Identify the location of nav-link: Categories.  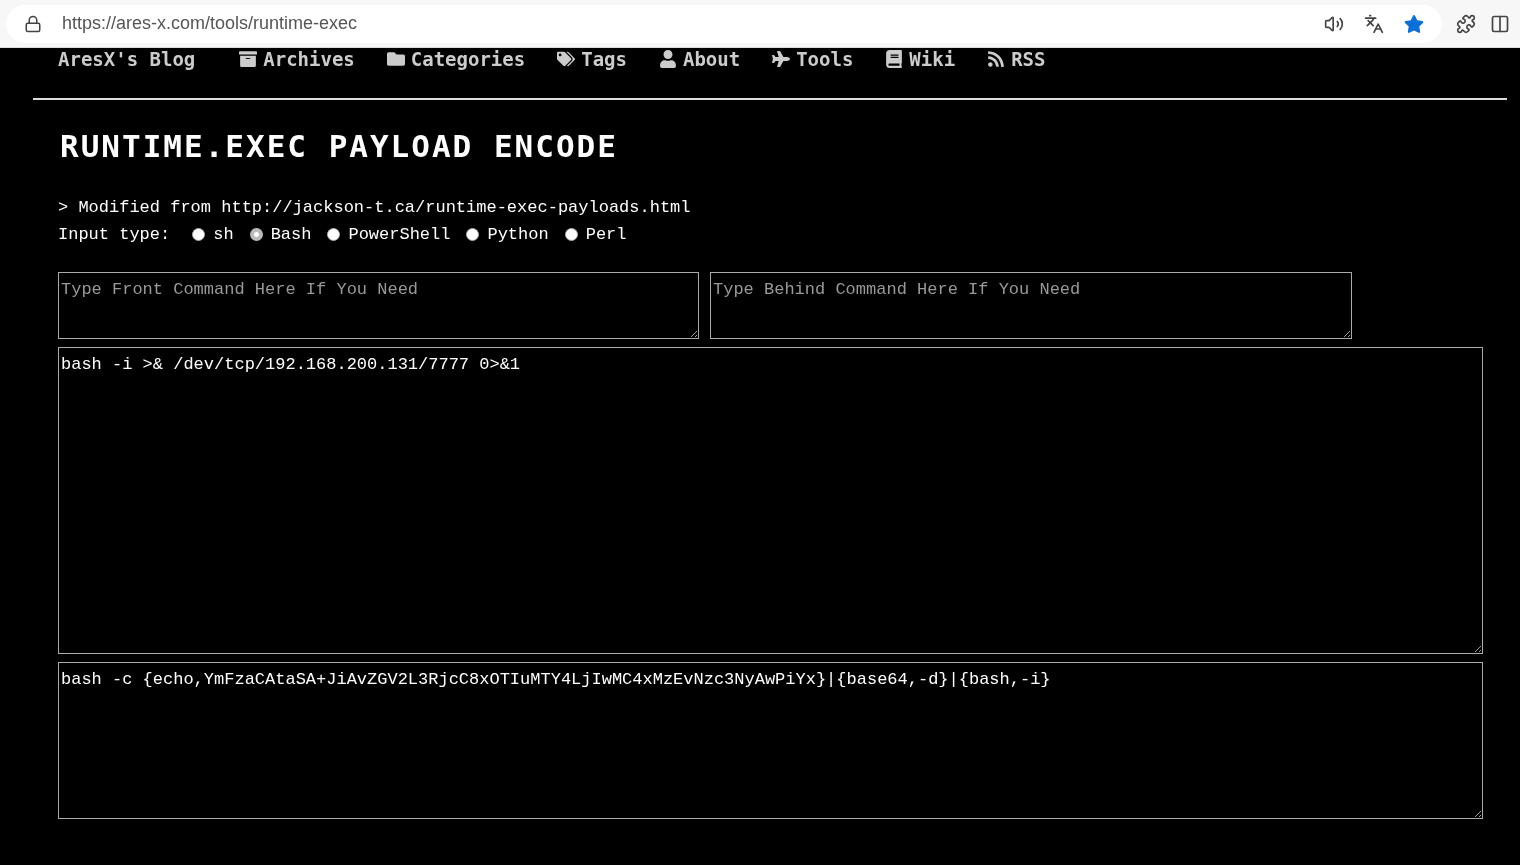
(456, 59).